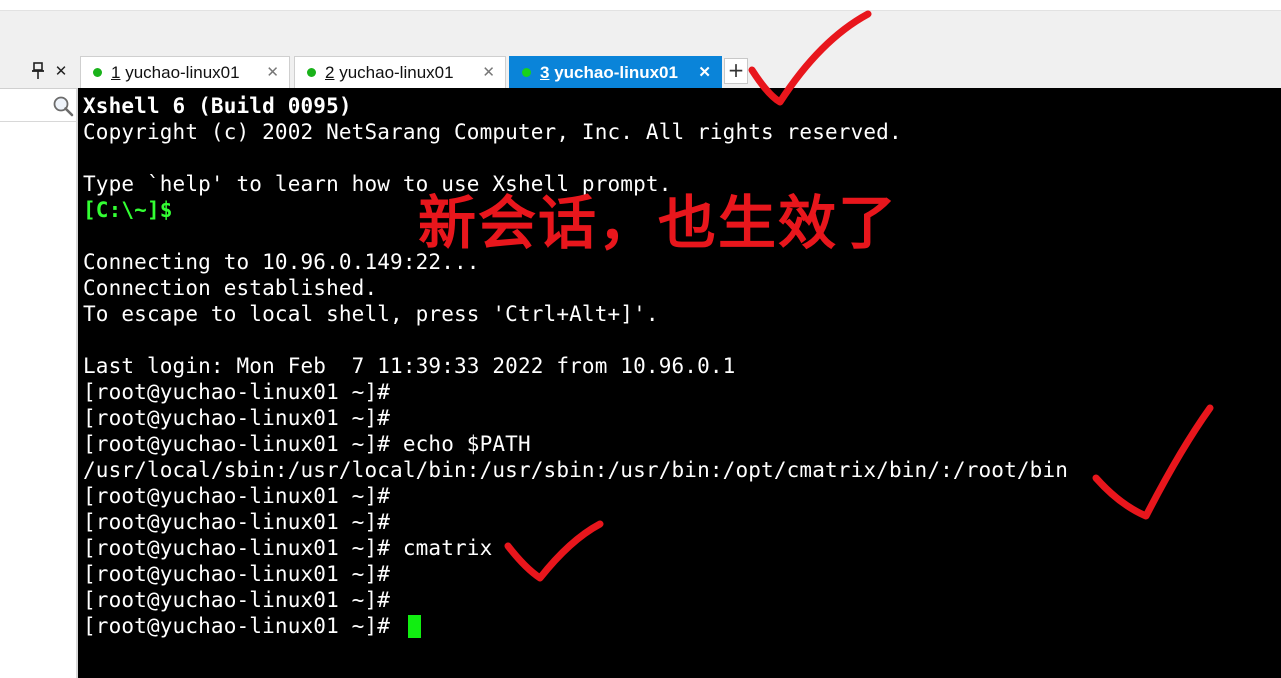  I want to click on tab-label: 2 yuchao-linux01, so click(389, 72).